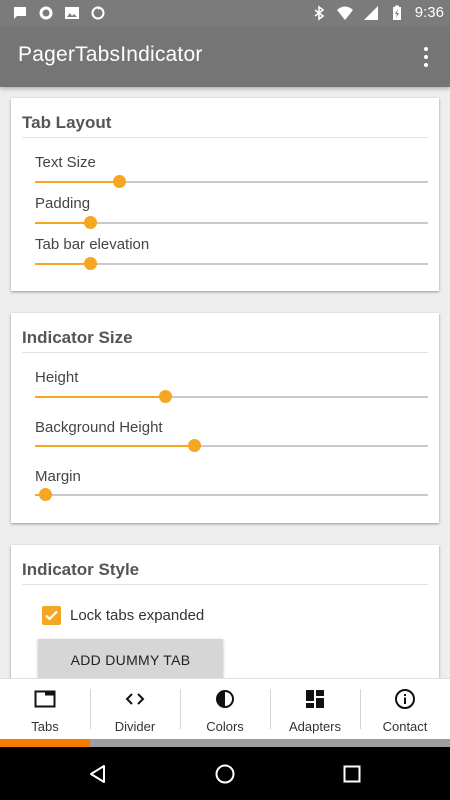 Image resolution: width=450 pixels, height=800 pixels. Describe the element at coordinates (225, 743) in the screenshot. I see `tab-indicator-track` at that location.